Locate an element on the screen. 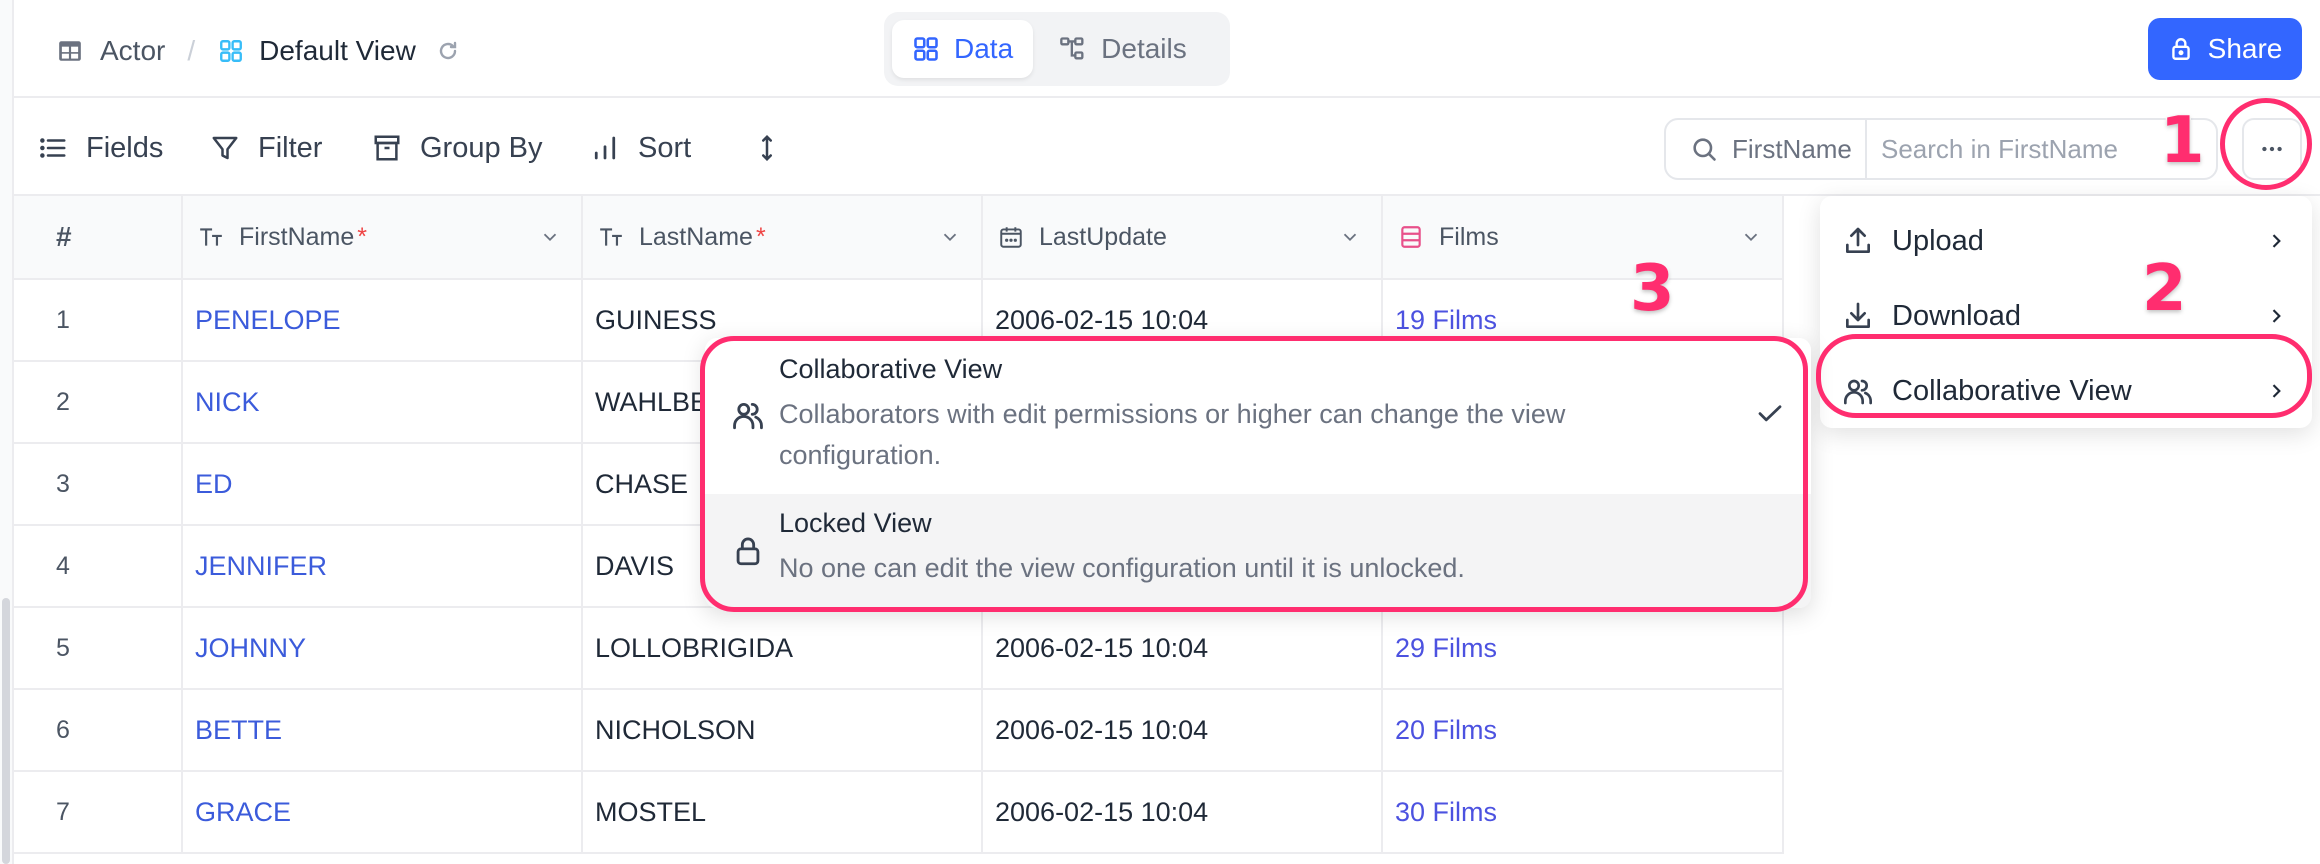 The image size is (2320, 864). fields-button: Fields is located at coordinates (100, 148).